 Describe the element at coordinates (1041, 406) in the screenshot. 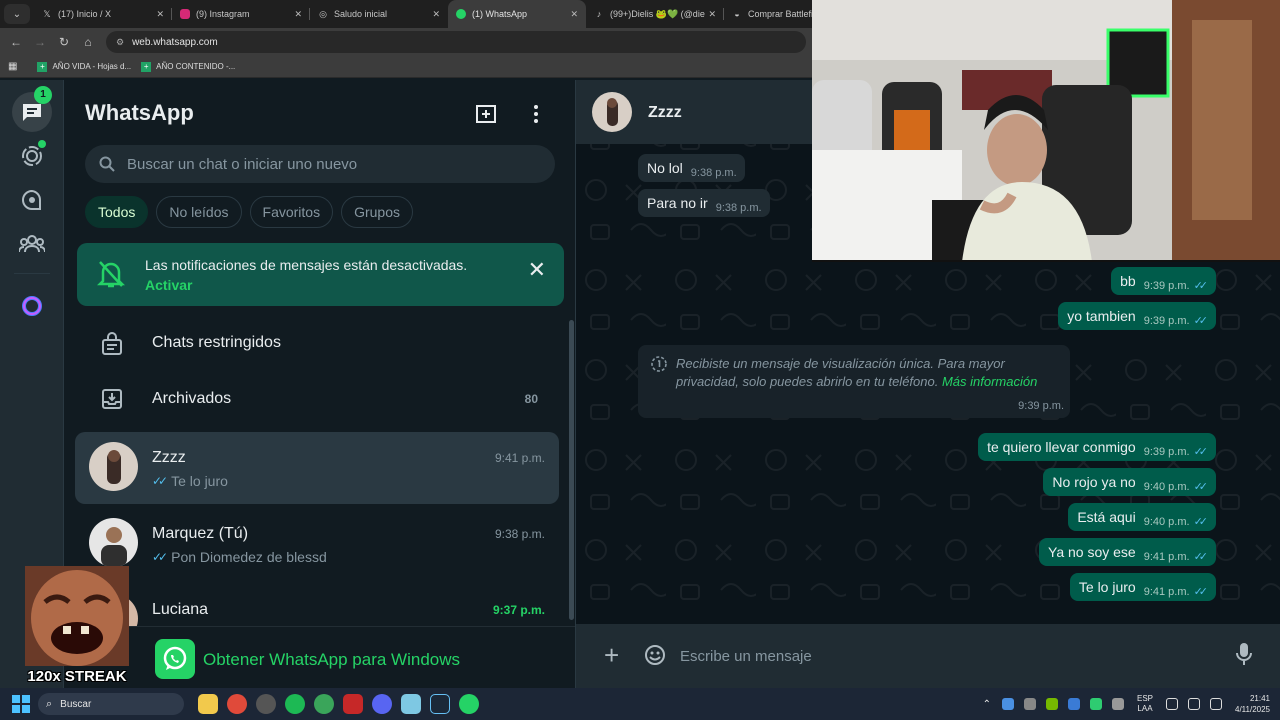

I see `message-time: 9:39 p.m.` at that location.